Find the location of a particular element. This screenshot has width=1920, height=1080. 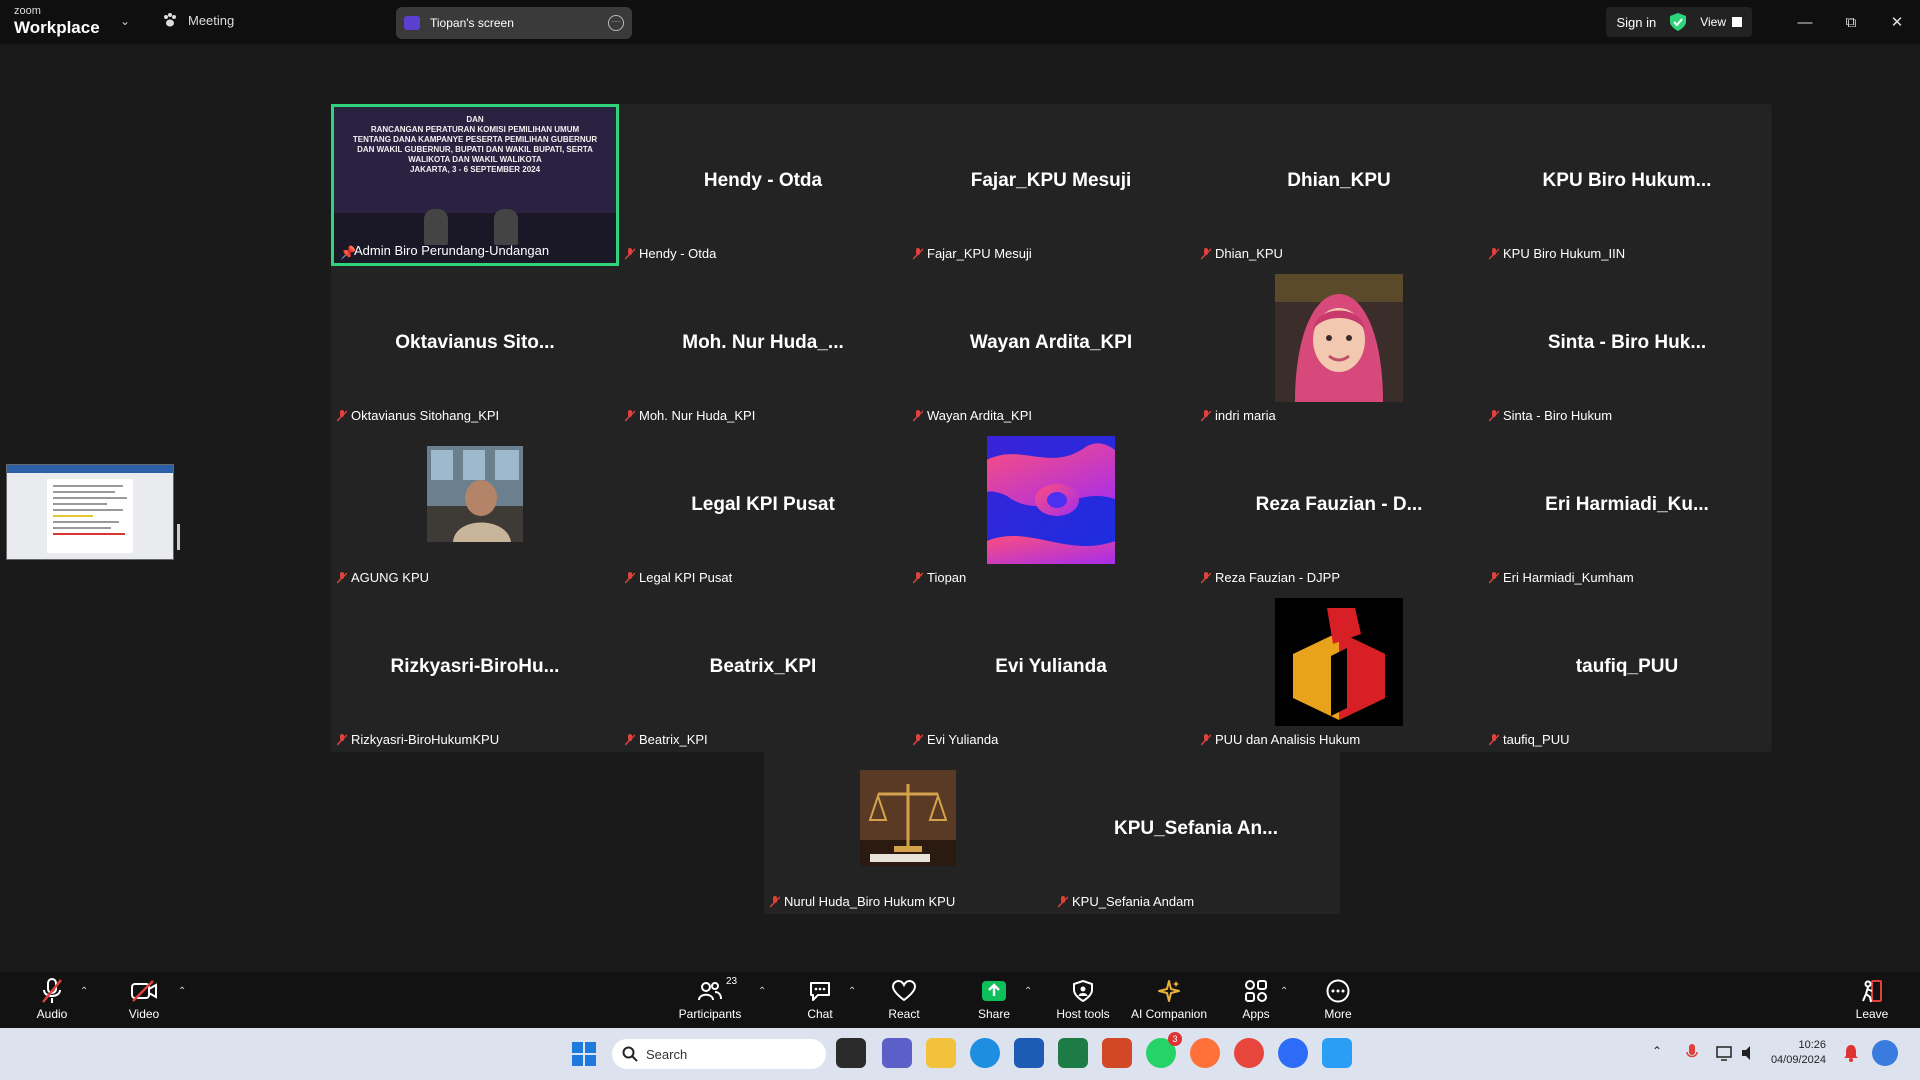

participant-tile: Fajar_KPU Mesuji Fajar_KPU Mesuji is located at coordinates (1051, 185).